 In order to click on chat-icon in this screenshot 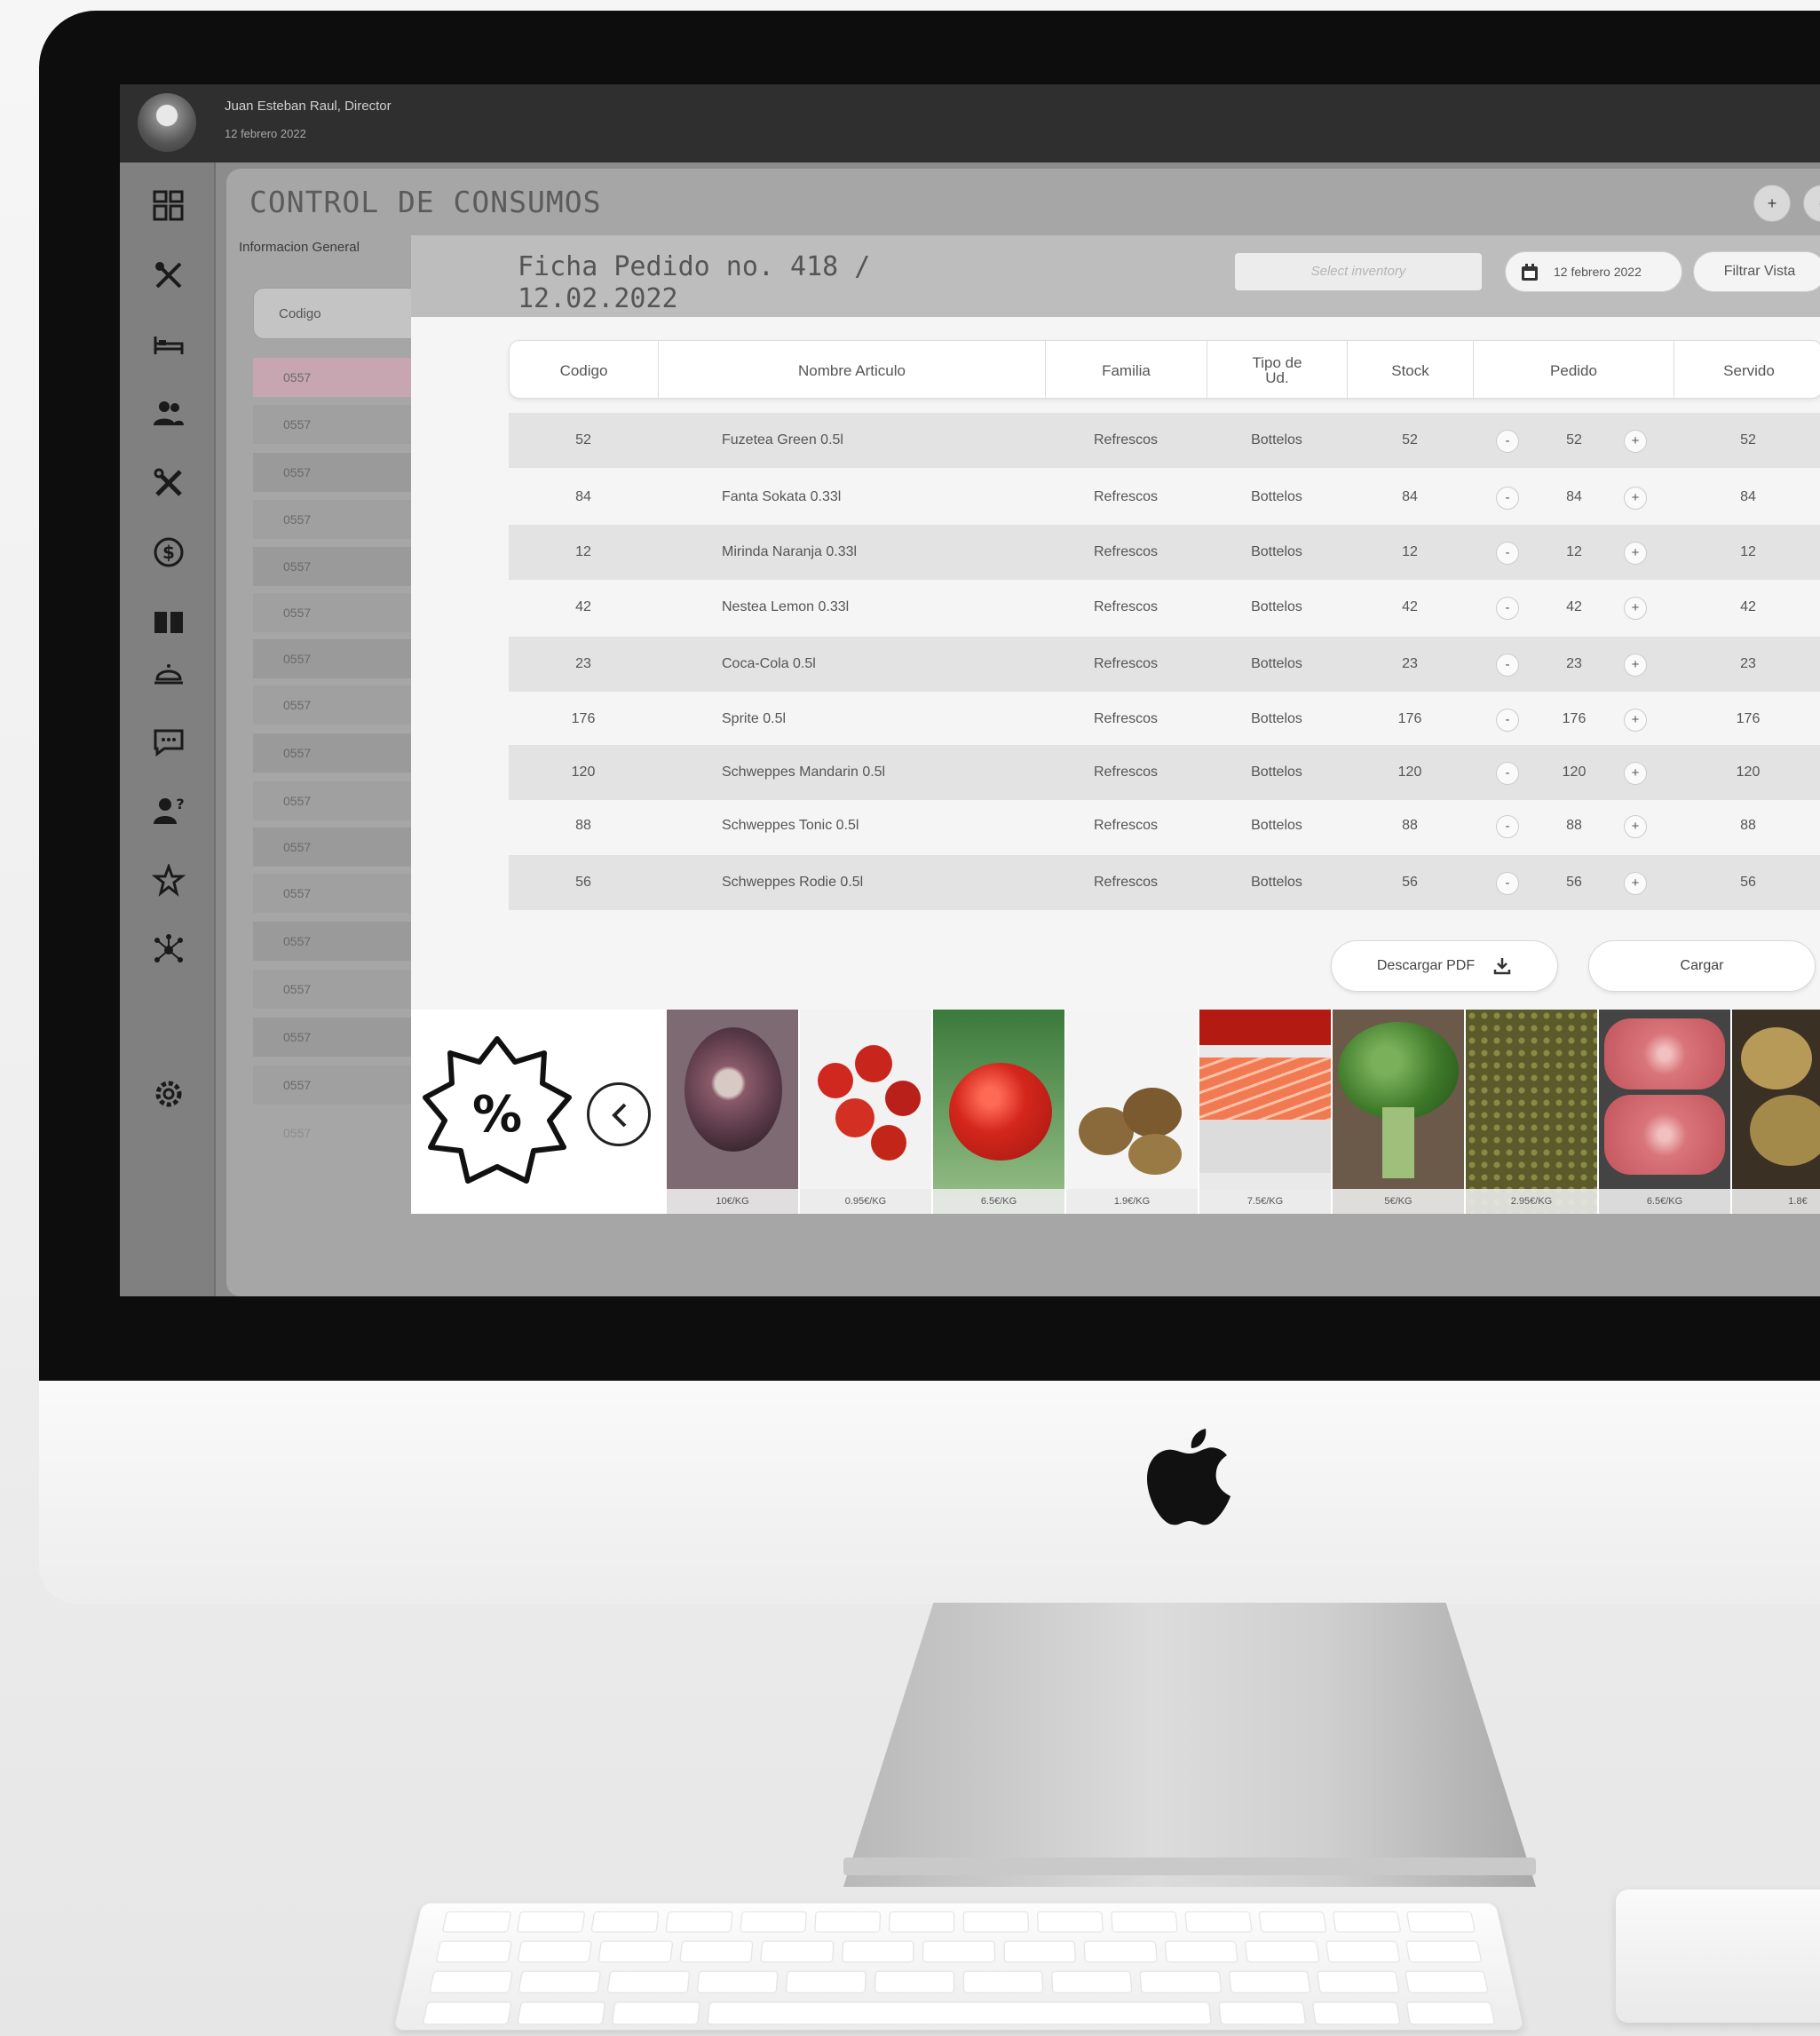, I will do `click(169, 742)`.